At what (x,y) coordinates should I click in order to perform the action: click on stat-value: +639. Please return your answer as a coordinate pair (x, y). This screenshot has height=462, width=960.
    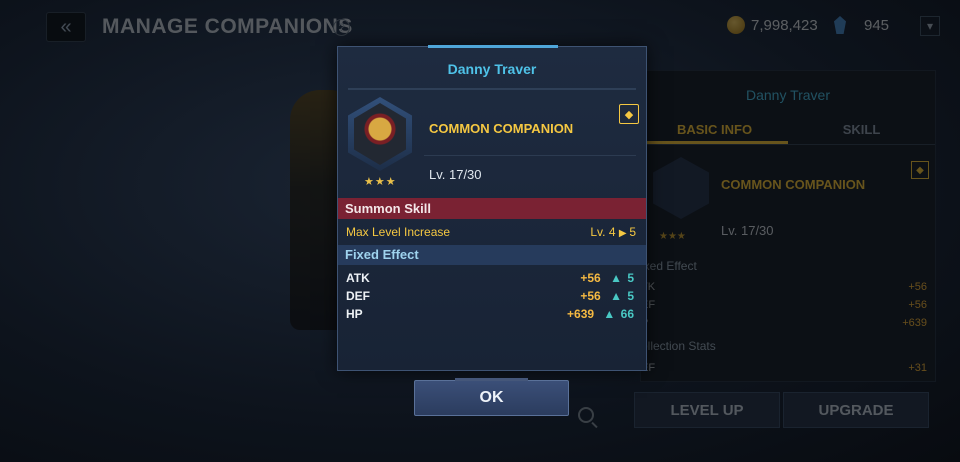
    Looking at the image, I should click on (581, 314).